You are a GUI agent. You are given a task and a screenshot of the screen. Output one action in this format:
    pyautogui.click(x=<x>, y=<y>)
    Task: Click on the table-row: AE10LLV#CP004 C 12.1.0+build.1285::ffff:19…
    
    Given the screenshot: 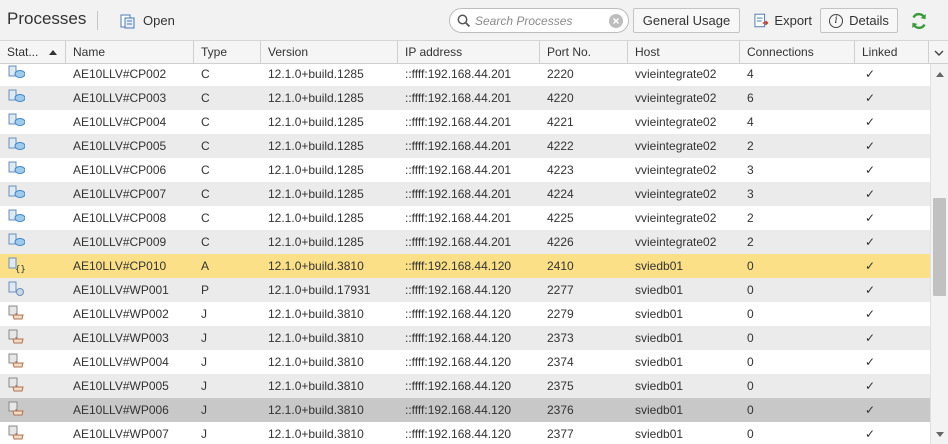 What is the action you would take?
    pyautogui.click(x=465, y=122)
    